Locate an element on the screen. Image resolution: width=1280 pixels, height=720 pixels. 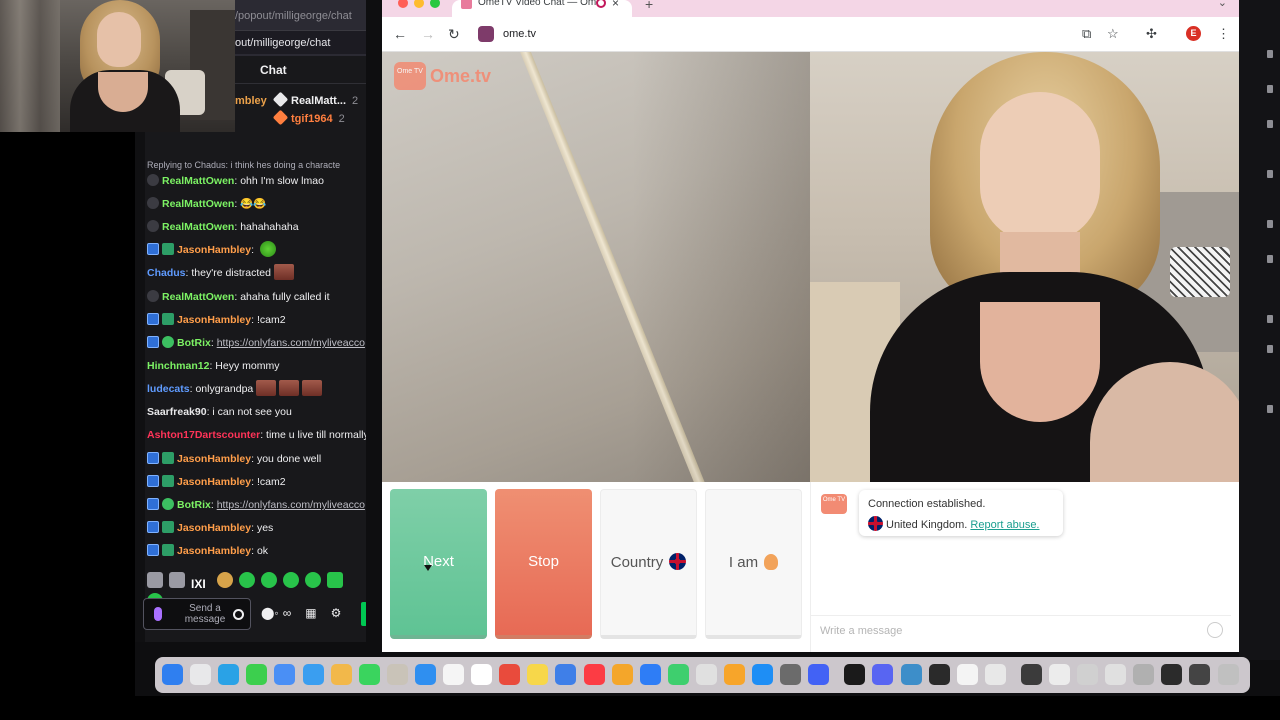
address-bar: ome.tv is located at coordinates (824, 34).